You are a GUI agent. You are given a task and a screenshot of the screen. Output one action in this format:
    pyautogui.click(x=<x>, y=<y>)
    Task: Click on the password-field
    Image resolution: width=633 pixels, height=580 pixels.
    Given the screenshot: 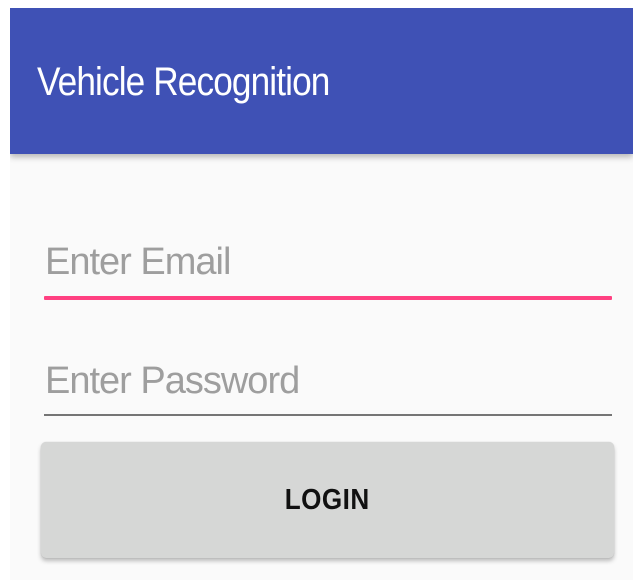 What is the action you would take?
    pyautogui.click(x=328, y=381)
    